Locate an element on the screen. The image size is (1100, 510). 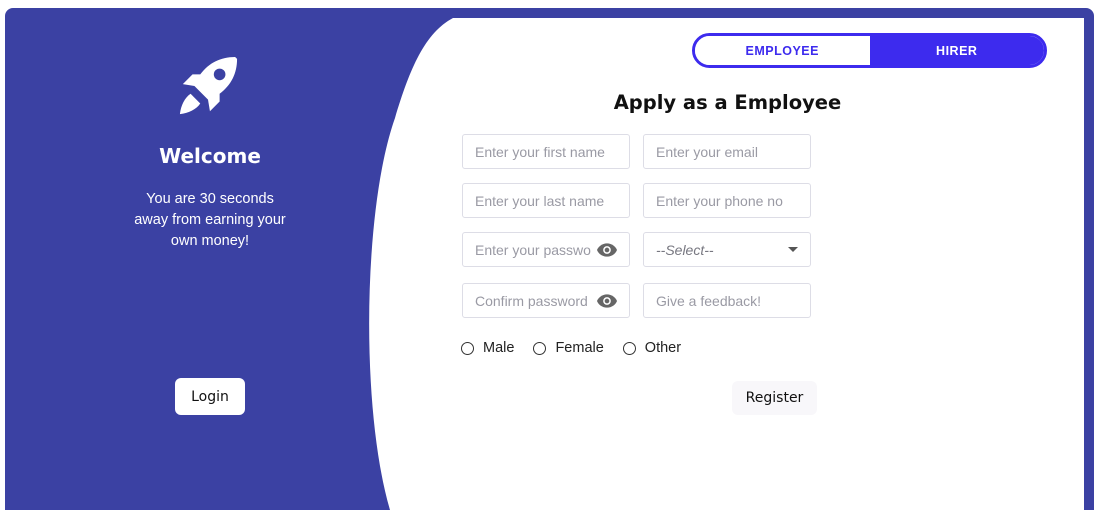
radio-female: Female is located at coordinates (568, 348).